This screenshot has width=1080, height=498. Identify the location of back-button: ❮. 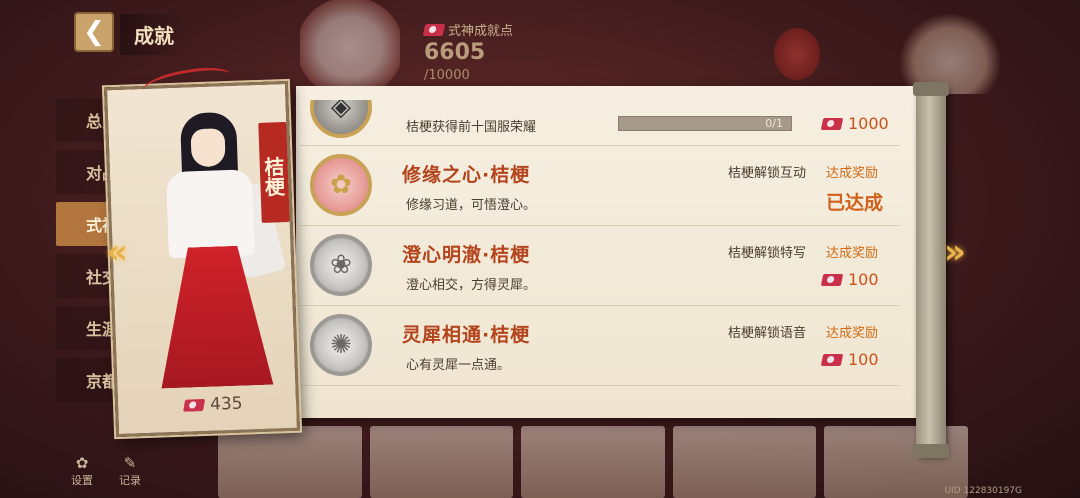
(94, 32).